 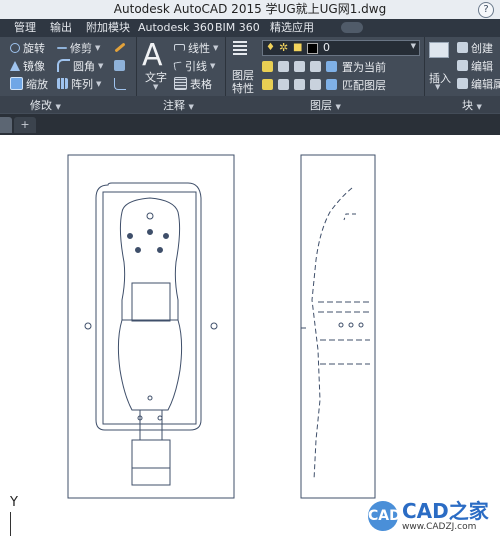 I want to click on menu-output: 输出, so click(x=61, y=28).